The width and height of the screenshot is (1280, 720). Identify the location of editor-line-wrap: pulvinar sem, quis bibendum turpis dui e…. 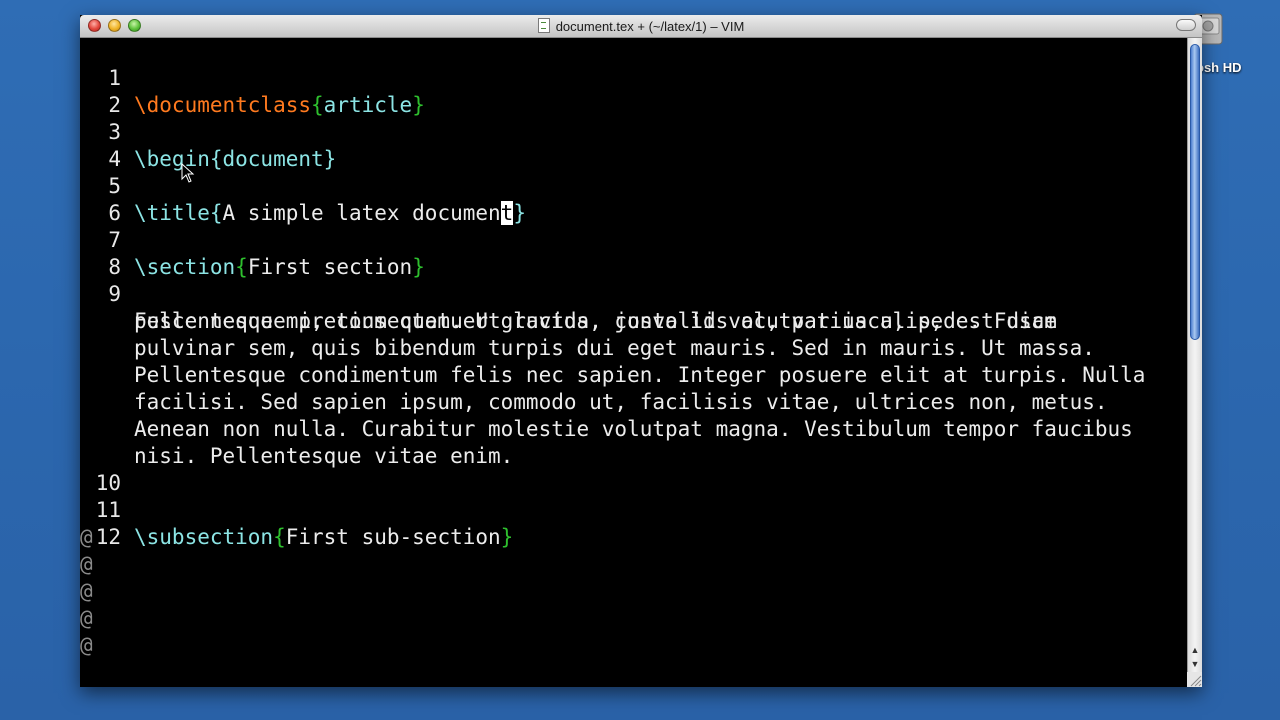
(587, 334).